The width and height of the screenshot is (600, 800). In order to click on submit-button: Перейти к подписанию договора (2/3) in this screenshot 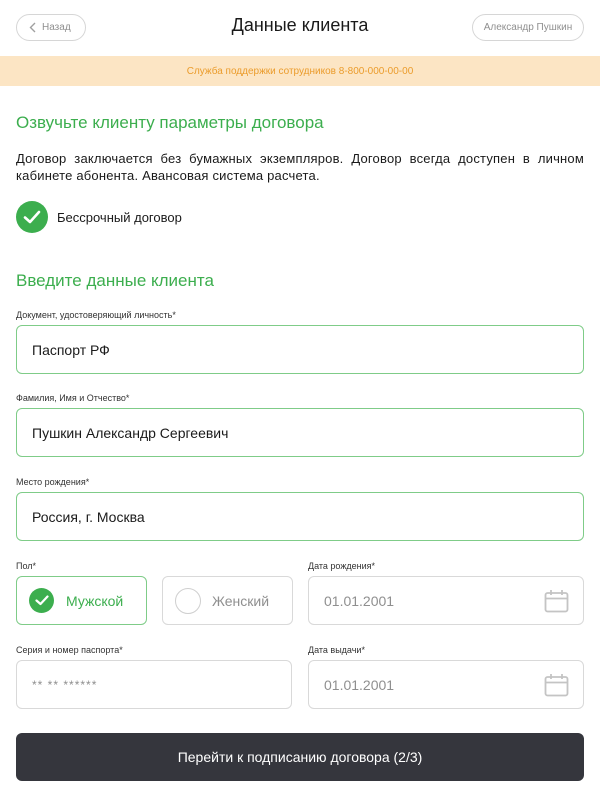, I will do `click(300, 757)`.